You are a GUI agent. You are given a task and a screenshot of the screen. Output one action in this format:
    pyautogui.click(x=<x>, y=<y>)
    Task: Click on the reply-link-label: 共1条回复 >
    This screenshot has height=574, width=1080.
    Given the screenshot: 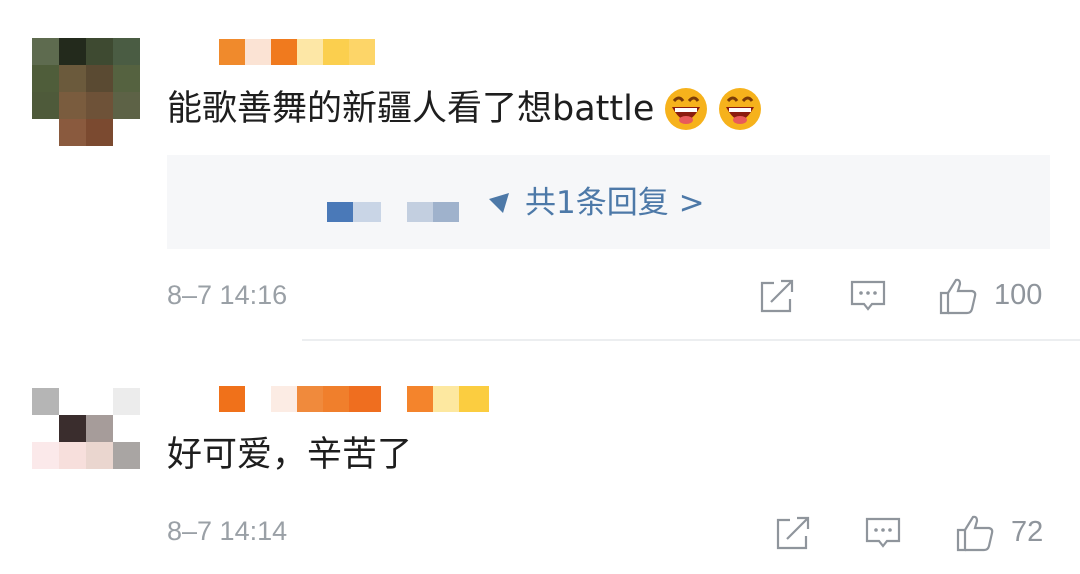 What is the action you would take?
    pyautogui.click(x=615, y=203)
    